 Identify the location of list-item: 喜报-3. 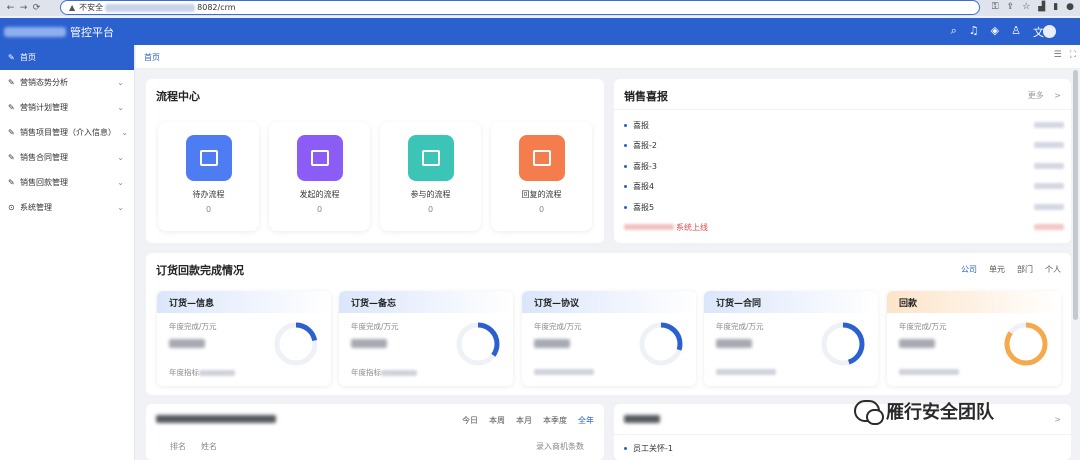
(844, 166).